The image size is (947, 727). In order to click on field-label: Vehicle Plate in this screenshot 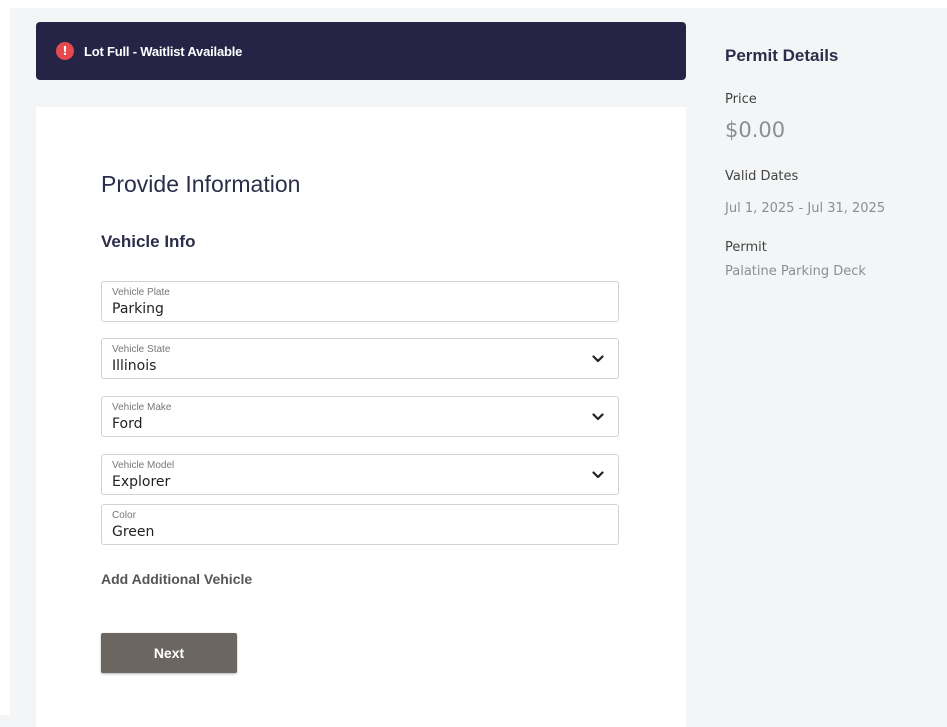, I will do `click(141, 292)`.